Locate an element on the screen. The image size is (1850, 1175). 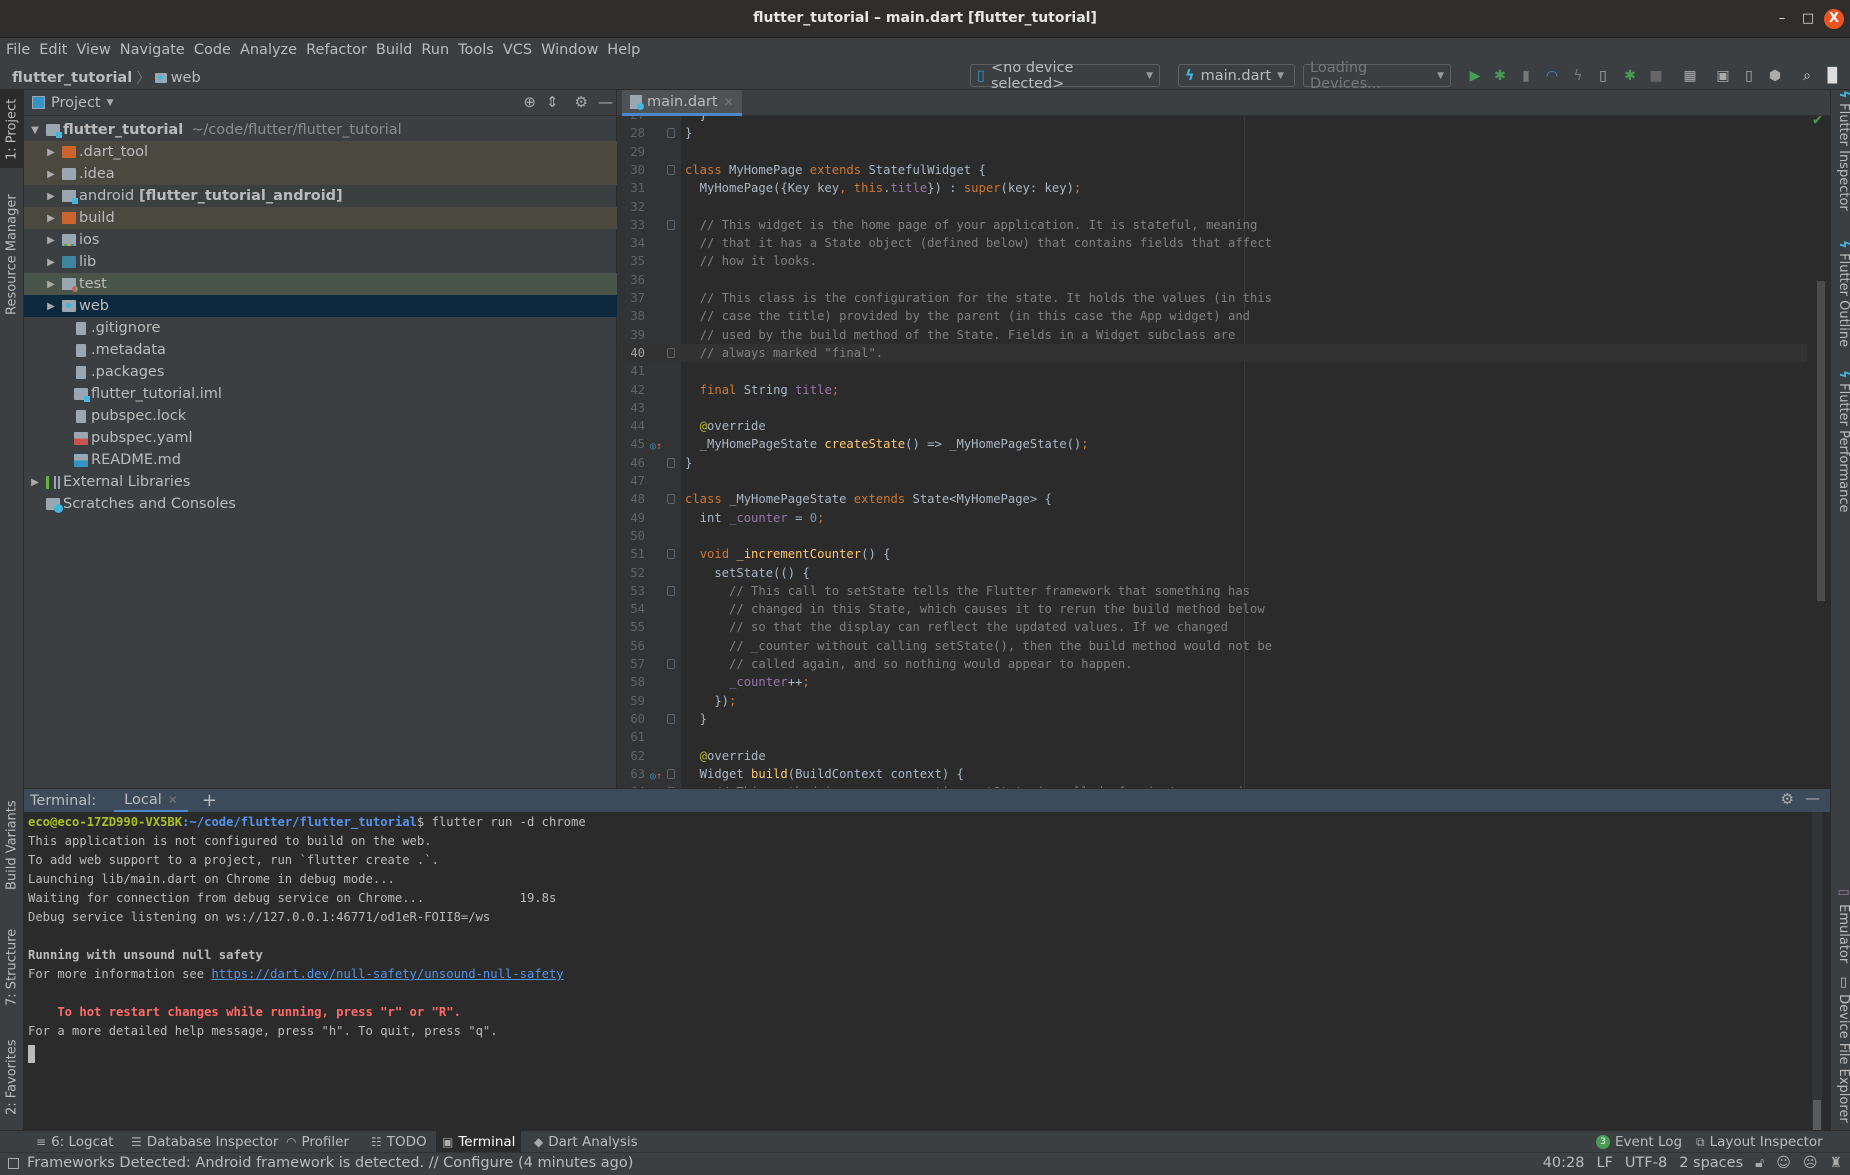
file-encoding: UTF-8 is located at coordinates (1646, 1163).